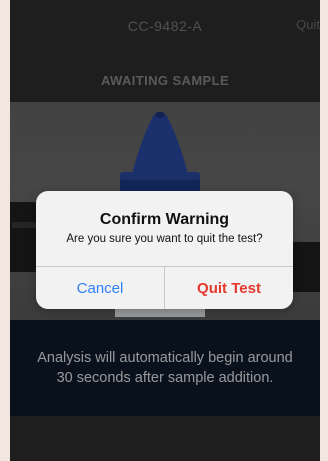  I want to click on quit-test-button: Quit Test, so click(229, 288).